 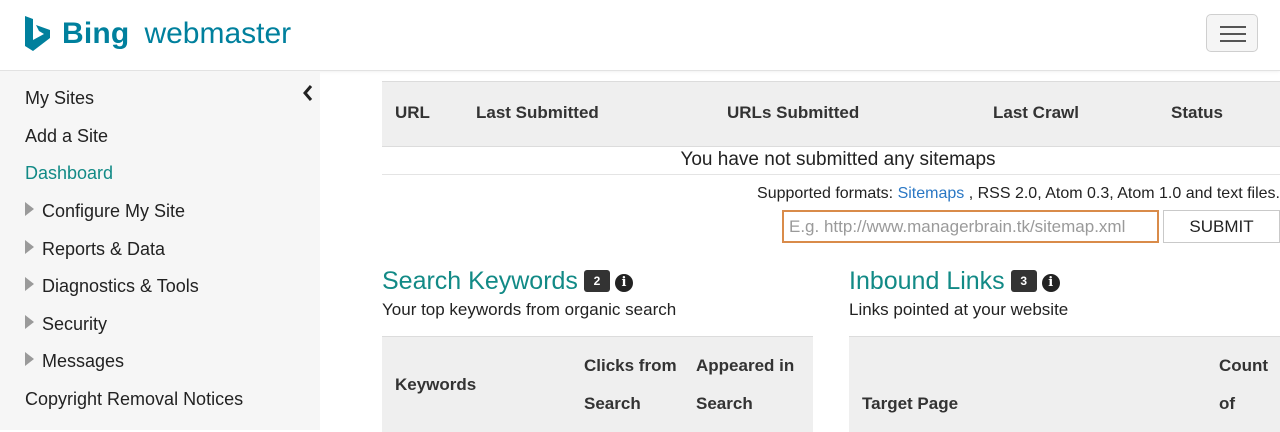 What do you see at coordinates (308, 93) in the screenshot?
I see `chevron-left-icon` at bounding box center [308, 93].